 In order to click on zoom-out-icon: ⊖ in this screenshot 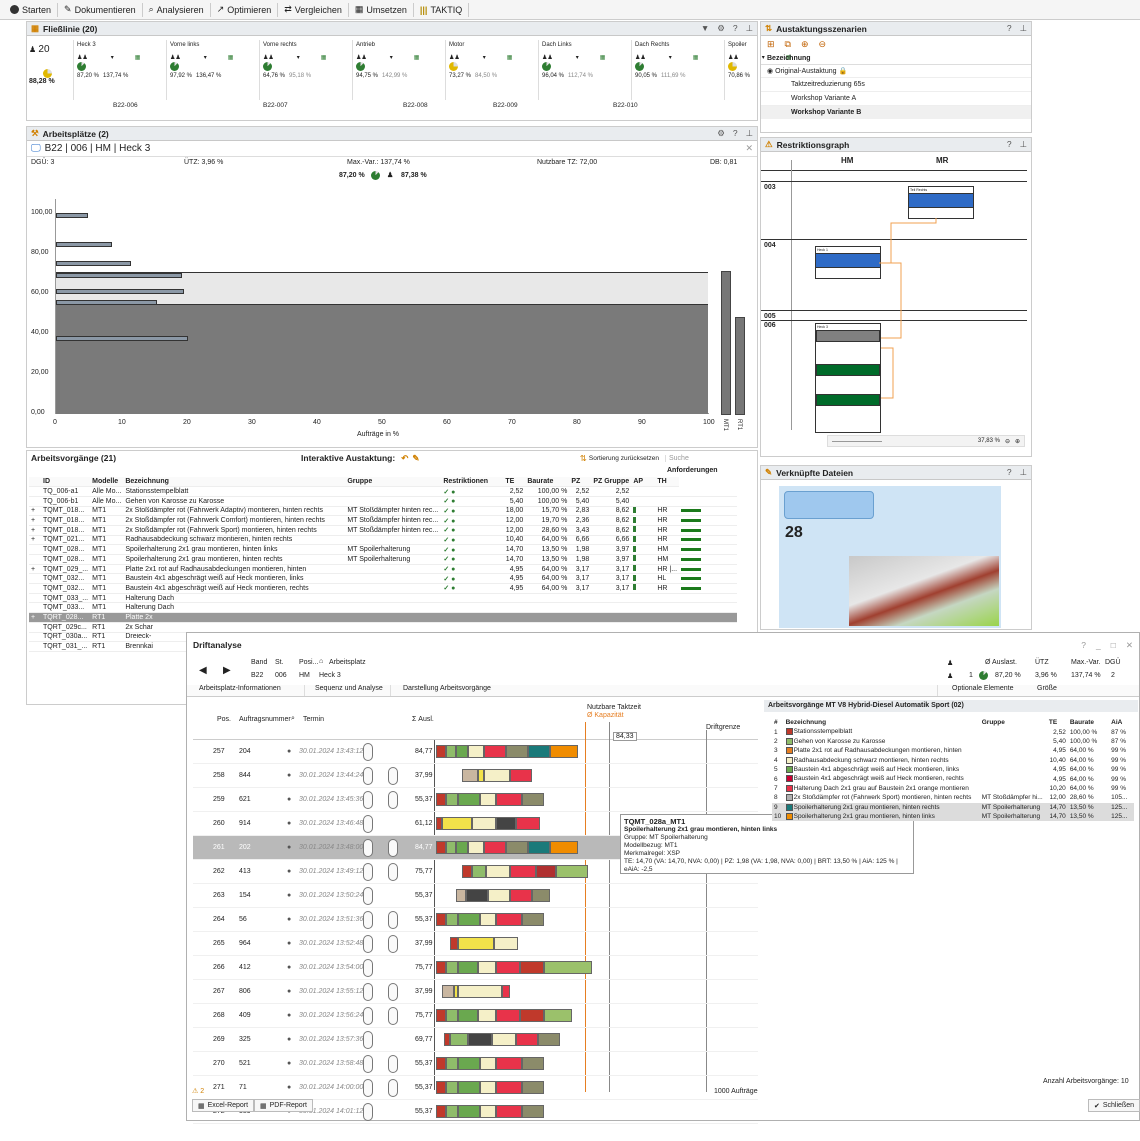, I will do `click(1007, 441)`.